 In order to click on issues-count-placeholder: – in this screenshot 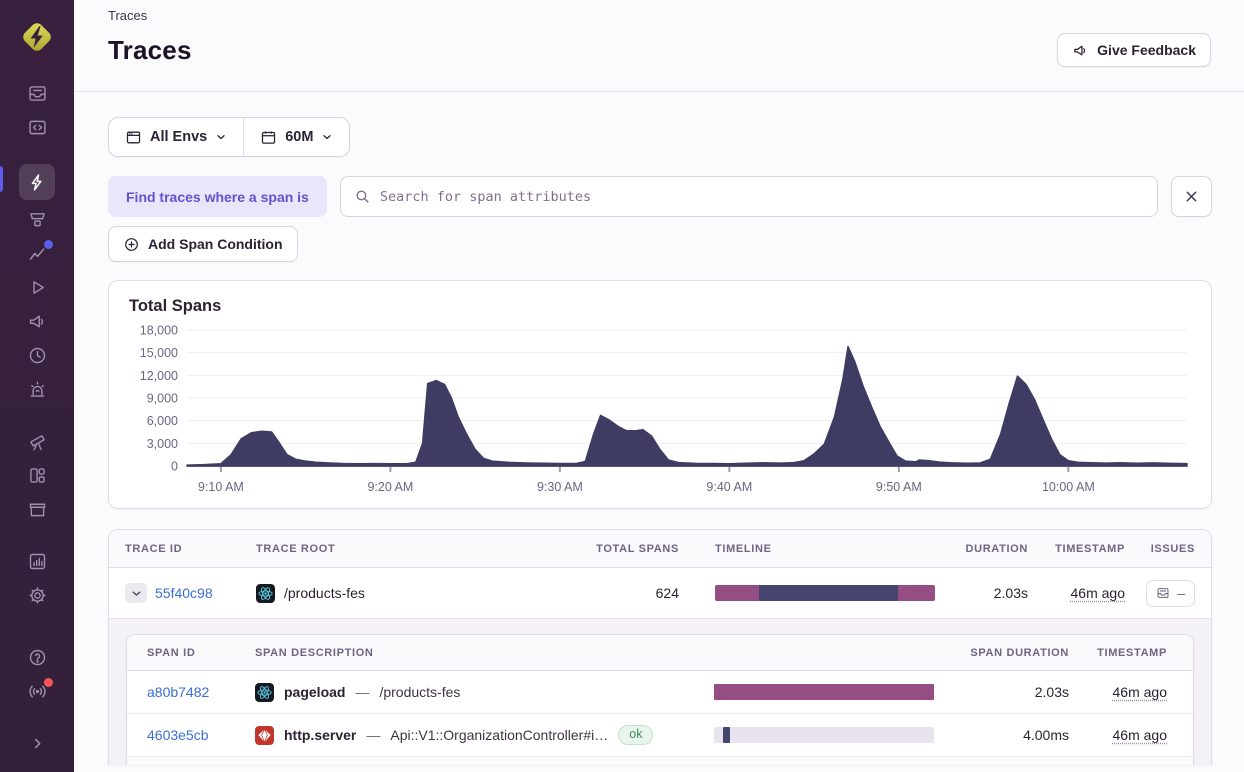, I will do `click(1181, 593)`.